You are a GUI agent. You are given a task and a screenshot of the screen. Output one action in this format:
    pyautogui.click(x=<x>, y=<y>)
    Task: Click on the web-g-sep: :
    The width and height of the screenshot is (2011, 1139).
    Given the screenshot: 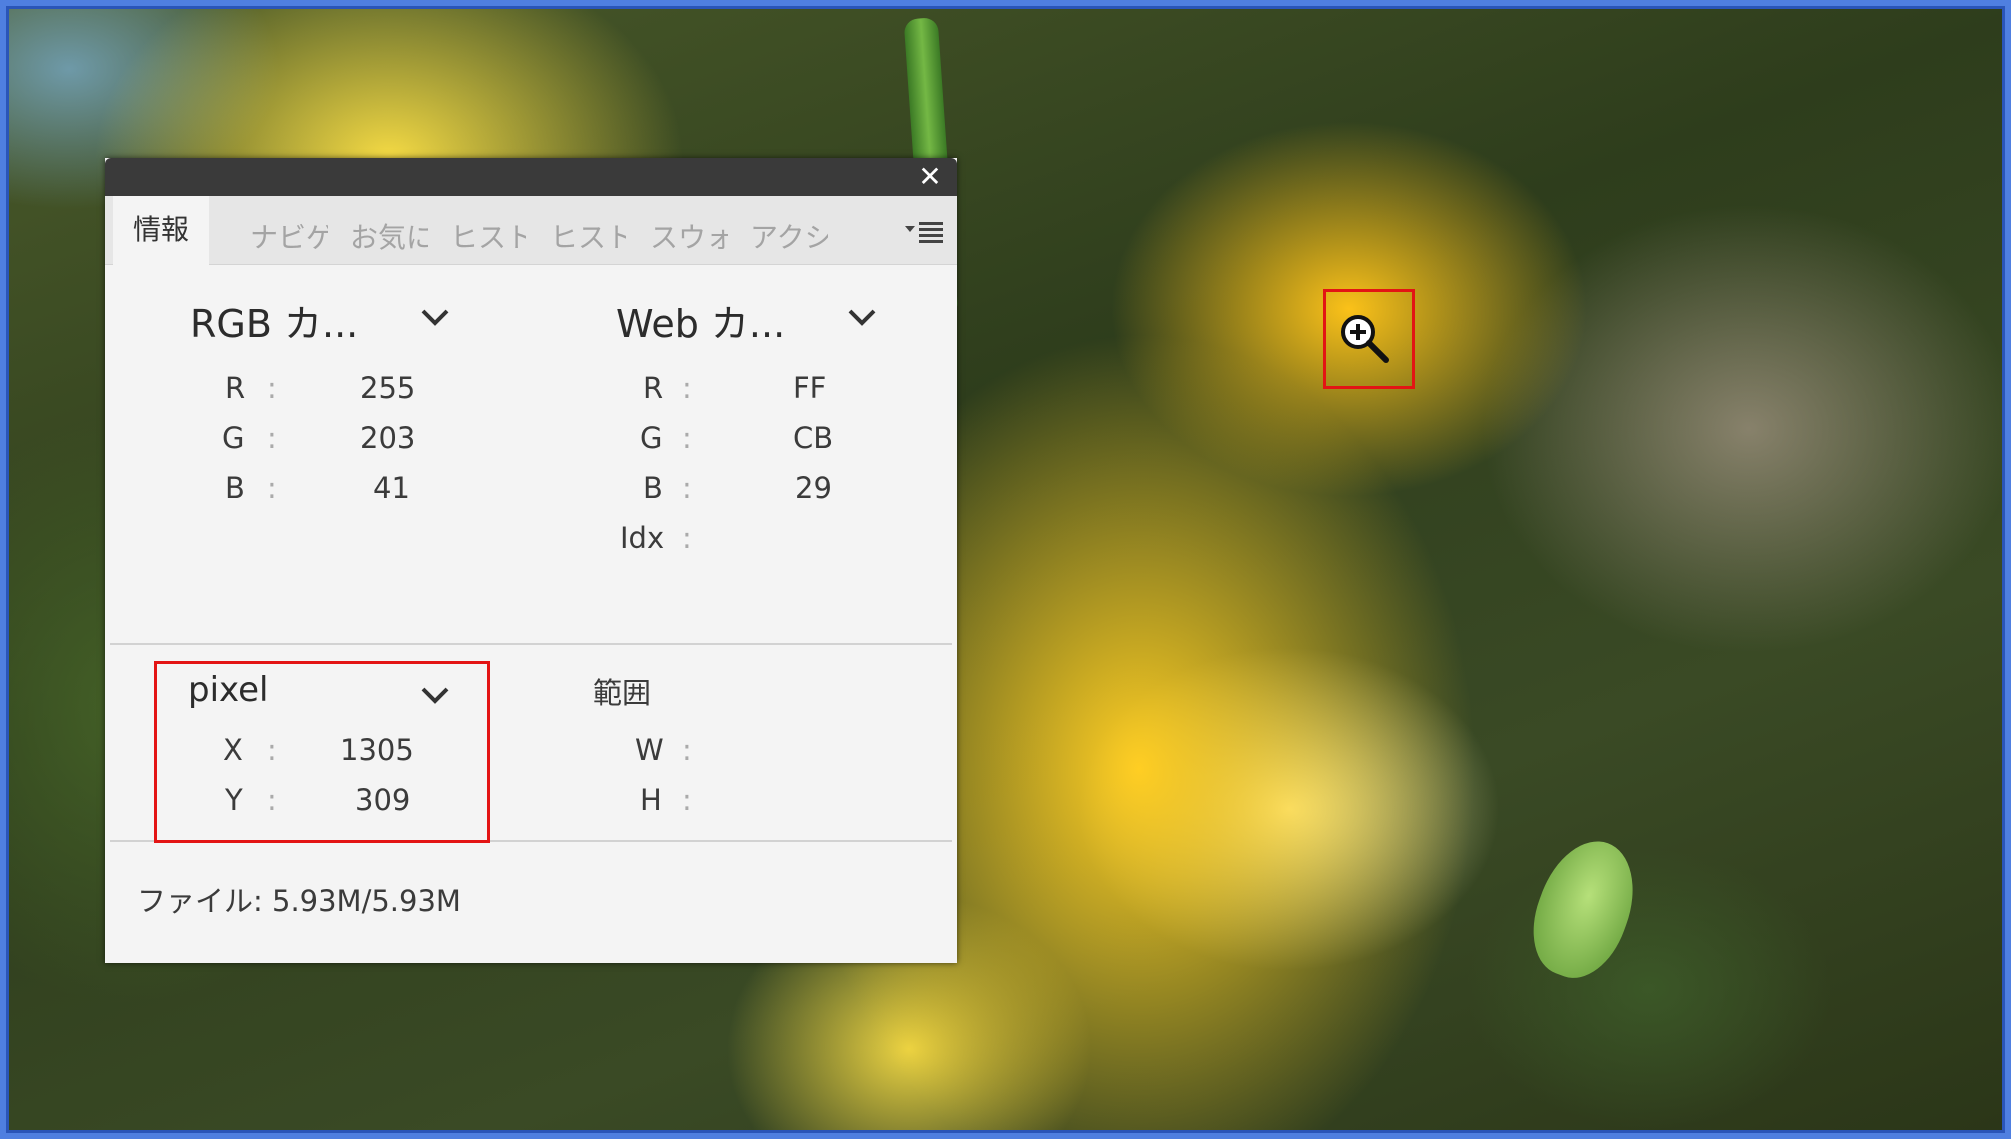 What is the action you would take?
    pyautogui.click(x=687, y=438)
    